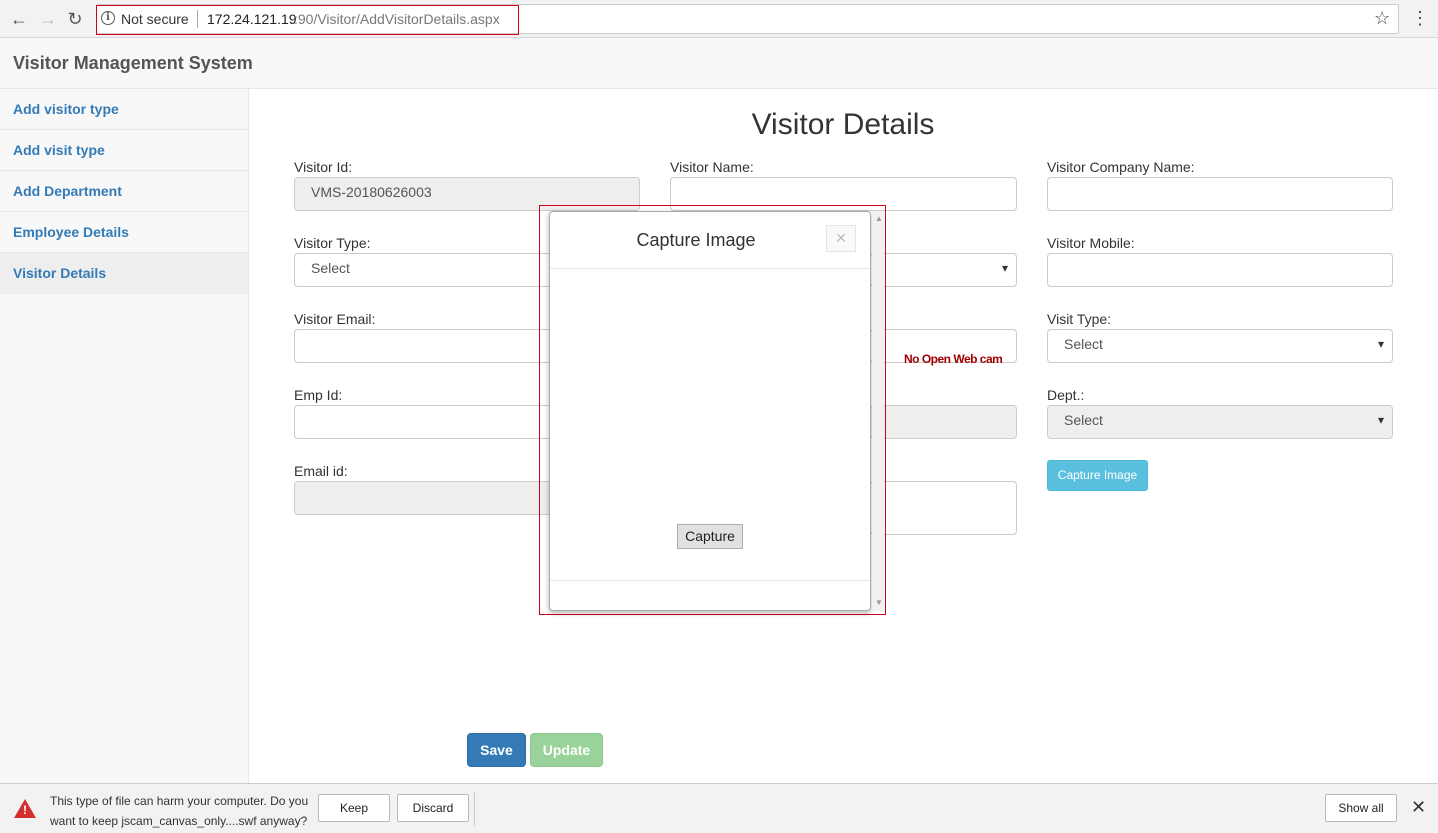 This screenshot has height=833, width=1438. Describe the element at coordinates (710, 580) in the screenshot. I see `modal-footer-divider` at that location.